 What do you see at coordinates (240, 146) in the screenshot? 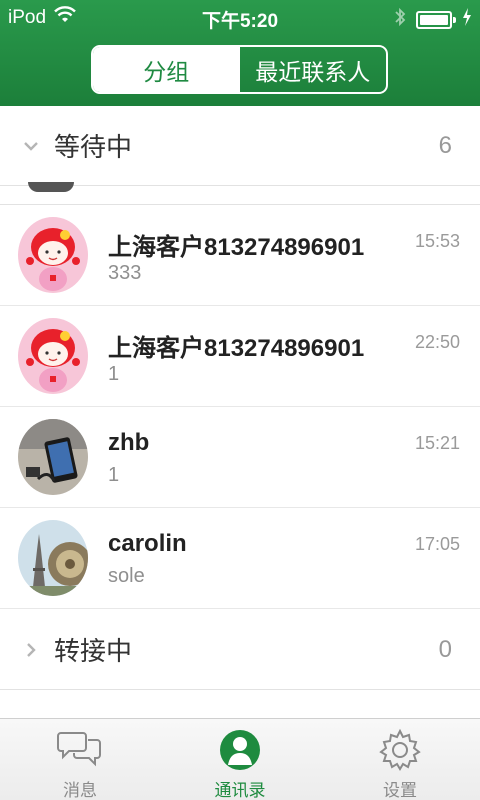
I see `group-waiting: 等待中 6` at bounding box center [240, 146].